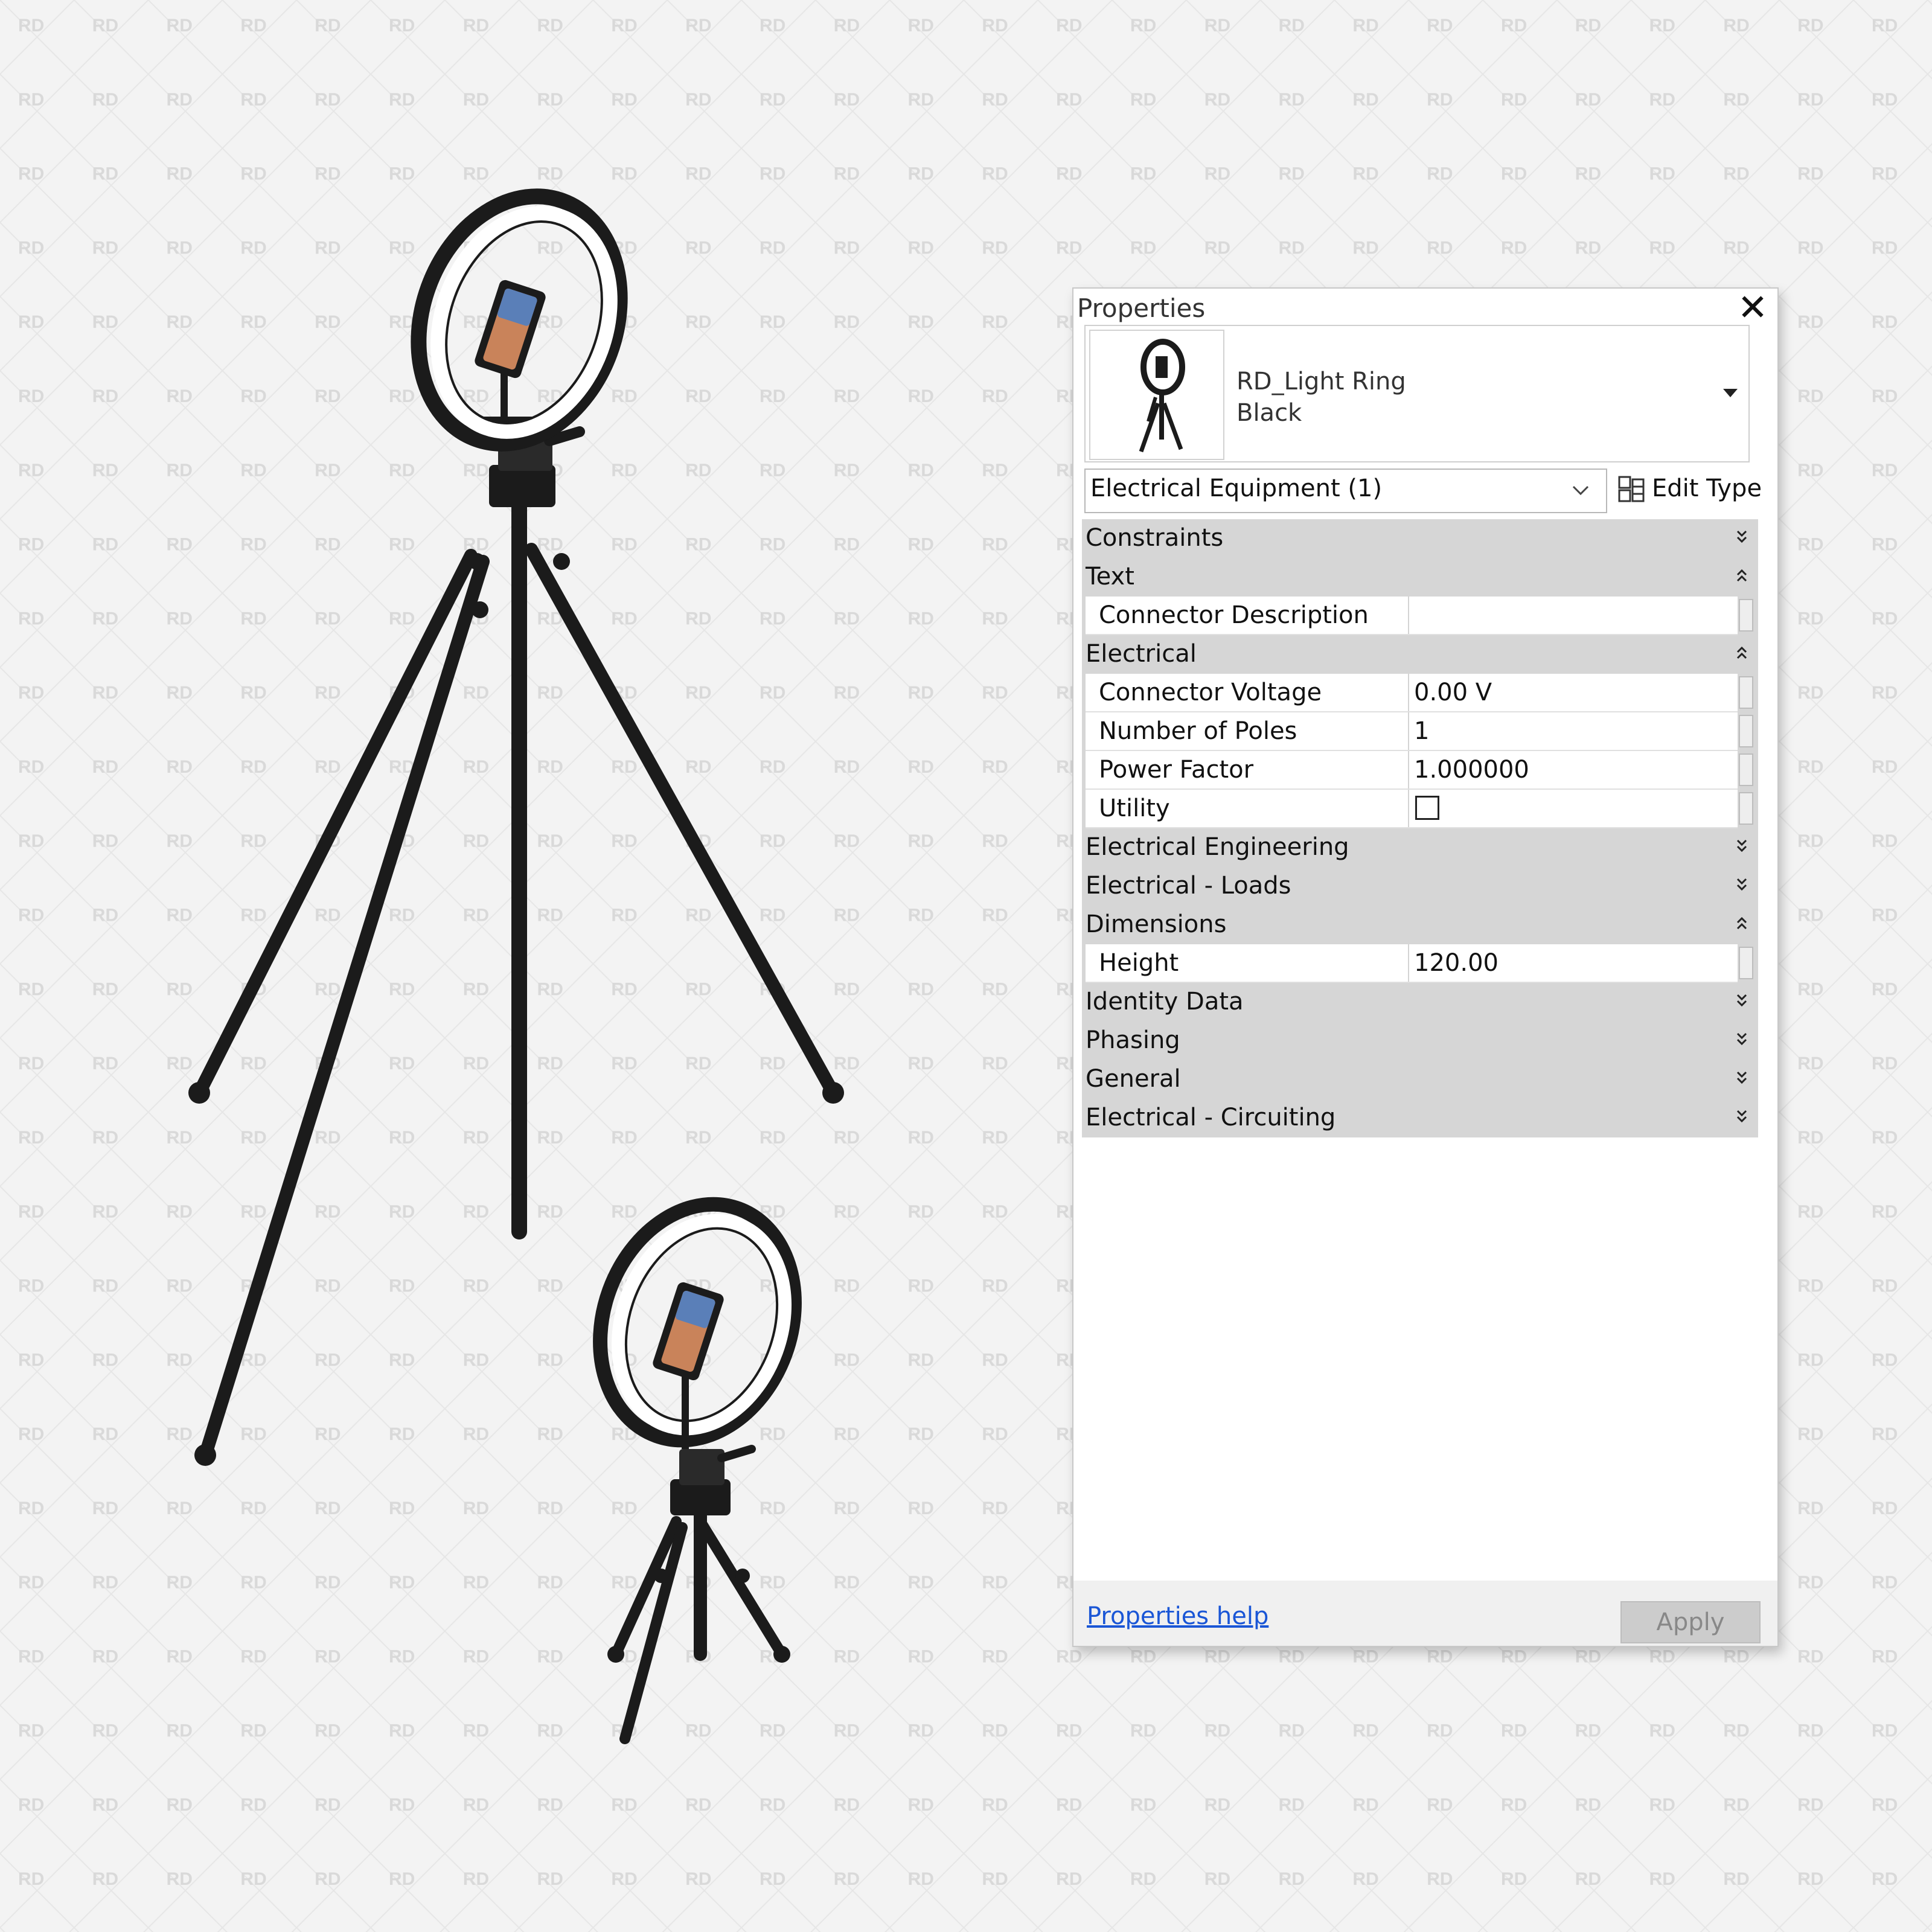 The image size is (1932, 1932). What do you see at coordinates (1752, 307) in the screenshot?
I see `close-button` at bounding box center [1752, 307].